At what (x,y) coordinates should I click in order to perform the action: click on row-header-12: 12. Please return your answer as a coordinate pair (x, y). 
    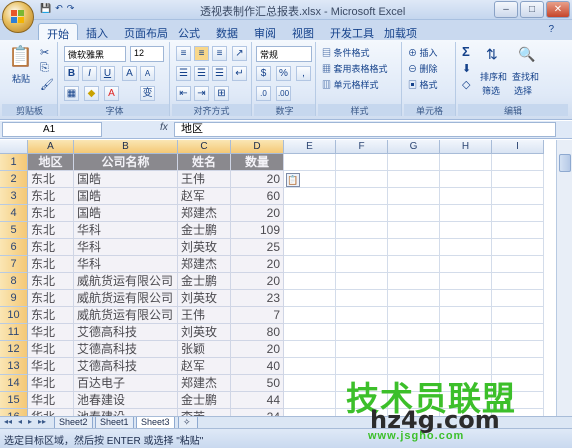
    Looking at the image, I should click on (14, 349).